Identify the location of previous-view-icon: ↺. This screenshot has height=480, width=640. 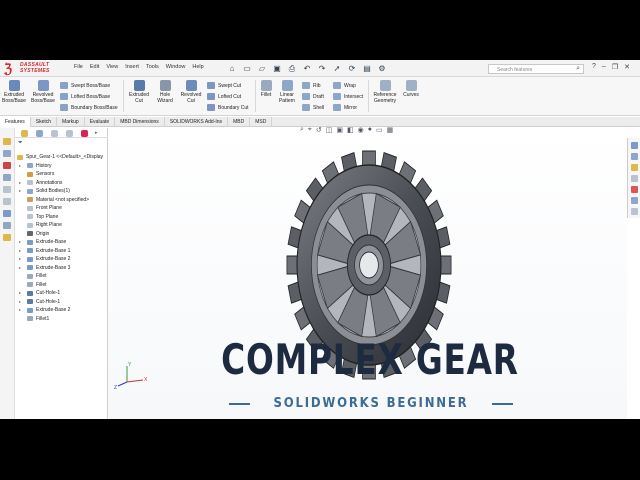
(319, 130).